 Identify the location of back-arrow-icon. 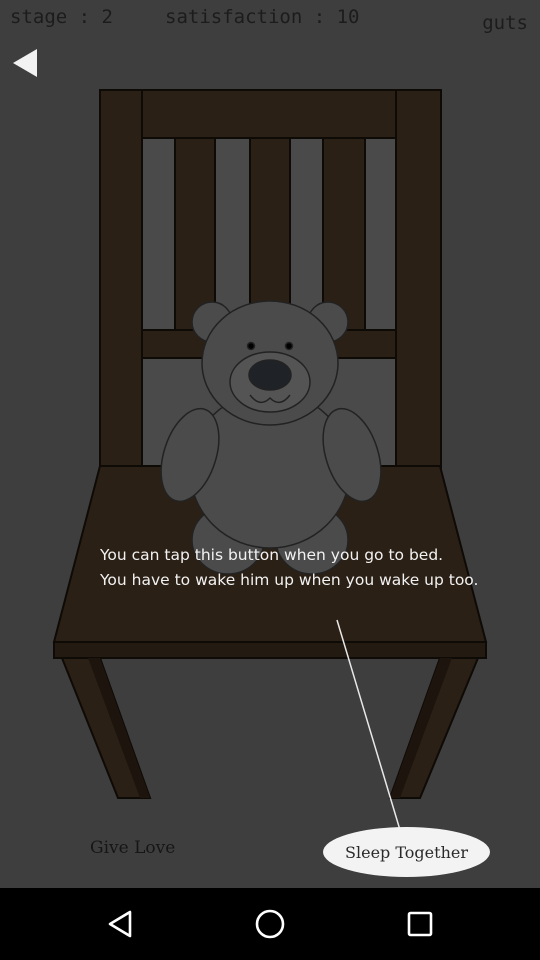
(25, 63).